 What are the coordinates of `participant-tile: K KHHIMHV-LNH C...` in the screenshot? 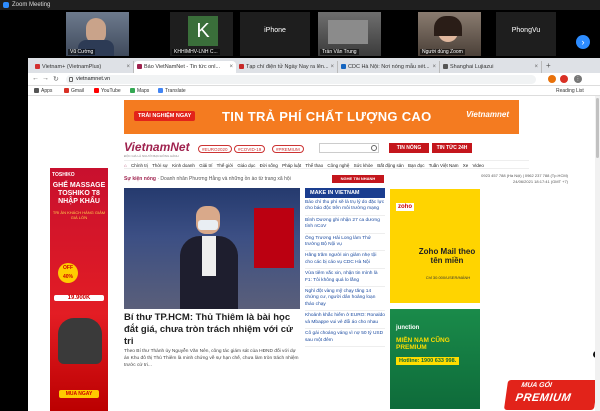 It's located at (201, 34).